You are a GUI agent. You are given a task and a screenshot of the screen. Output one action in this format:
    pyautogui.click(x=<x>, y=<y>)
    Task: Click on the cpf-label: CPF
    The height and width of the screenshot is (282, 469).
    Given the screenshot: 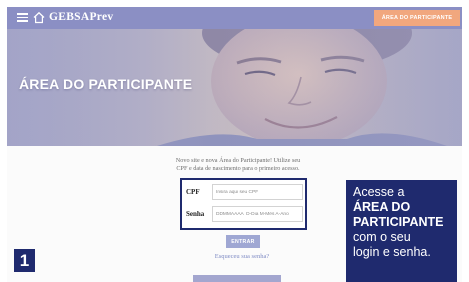 What is the action you would take?
    pyautogui.click(x=193, y=192)
    